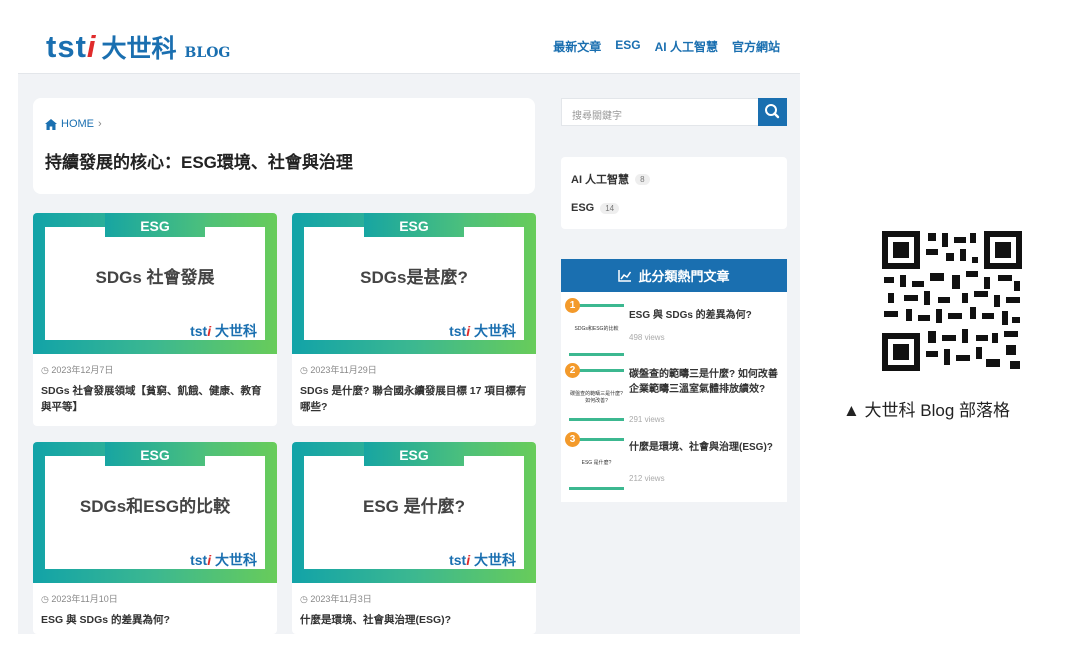 The image size is (1075, 665). Describe the element at coordinates (155, 277) in the screenshot. I see `thumbnail-title: SDGs 社會發展` at that location.